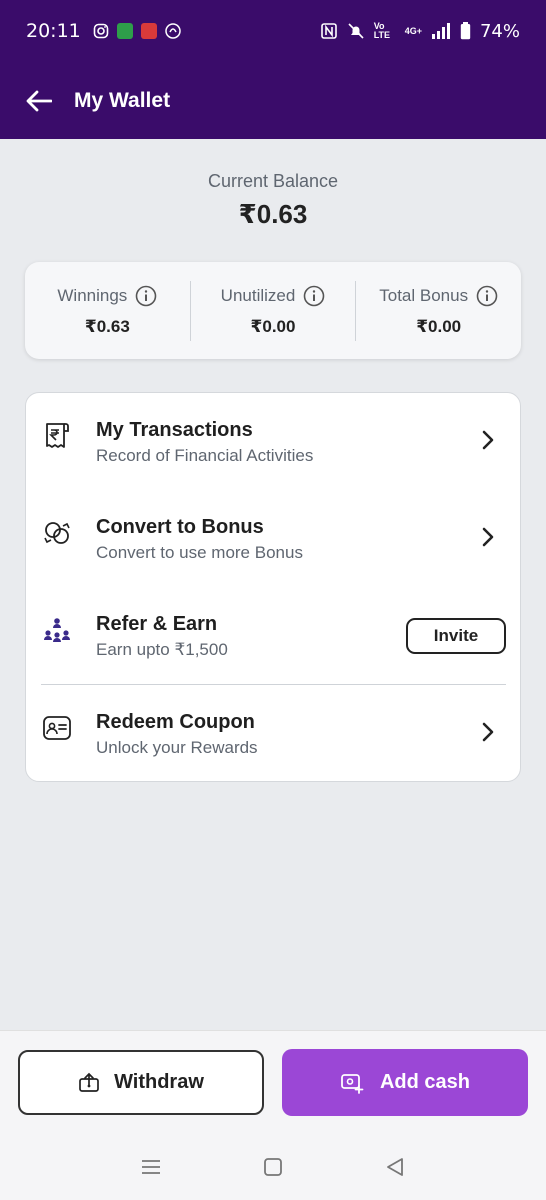 This screenshot has height=1200, width=546. What do you see at coordinates (273, 214) in the screenshot?
I see `balance-value: ₹0.63` at bounding box center [273, 214].